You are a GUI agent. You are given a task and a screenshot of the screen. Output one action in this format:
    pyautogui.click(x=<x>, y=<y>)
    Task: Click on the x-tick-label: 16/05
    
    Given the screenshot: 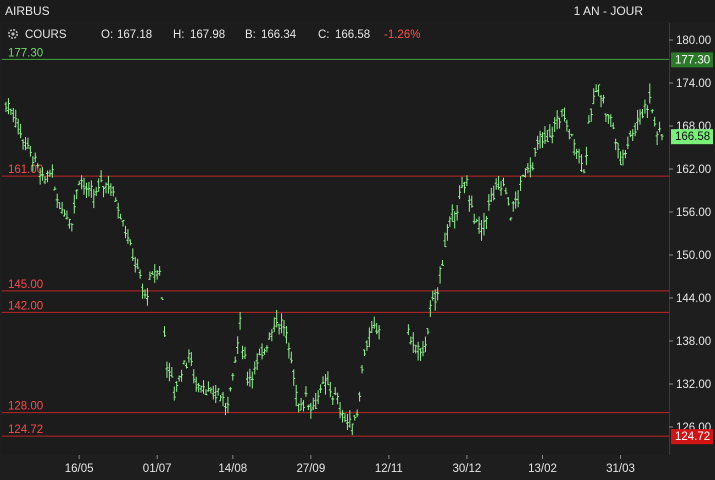 What is the action you would take?
    pyautogui.click(x=79, y=469)
    